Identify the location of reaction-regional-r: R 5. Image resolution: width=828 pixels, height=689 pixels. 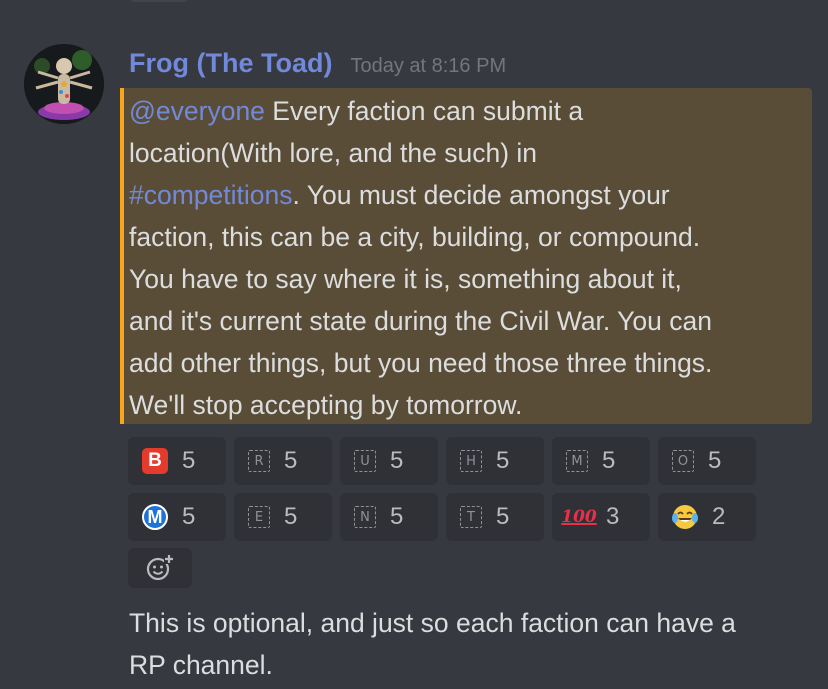
(283, 461).